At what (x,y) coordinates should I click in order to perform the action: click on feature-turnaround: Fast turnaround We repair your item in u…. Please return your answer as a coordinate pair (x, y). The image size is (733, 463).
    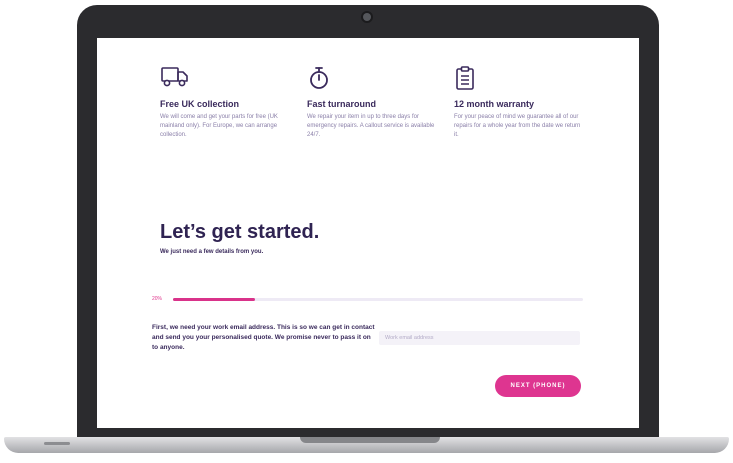
    Looking at the image, I should click on (372, 102).